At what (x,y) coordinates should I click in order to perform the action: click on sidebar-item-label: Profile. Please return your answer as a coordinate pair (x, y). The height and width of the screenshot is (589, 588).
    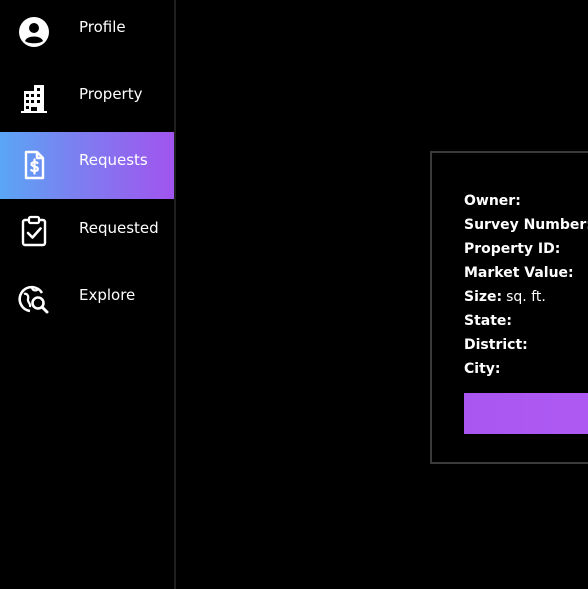
    Looking at the image, I should click on (102, 27).